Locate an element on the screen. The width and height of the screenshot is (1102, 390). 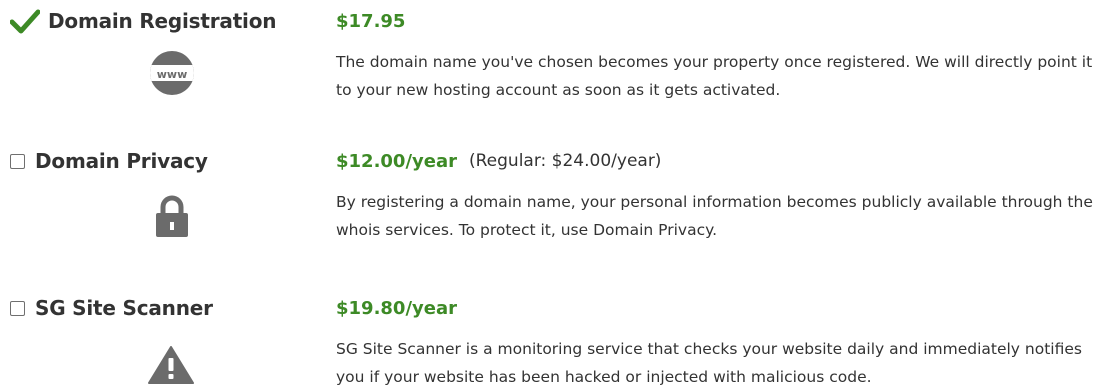
svg-text: www is located at coordinates (172, 74).